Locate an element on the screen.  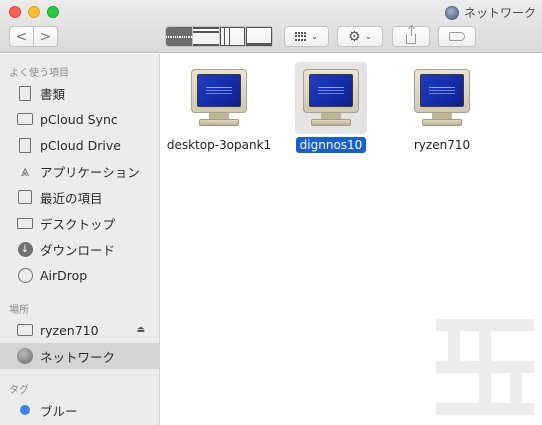
edit-tags-button is located at coordinates (457, 36).